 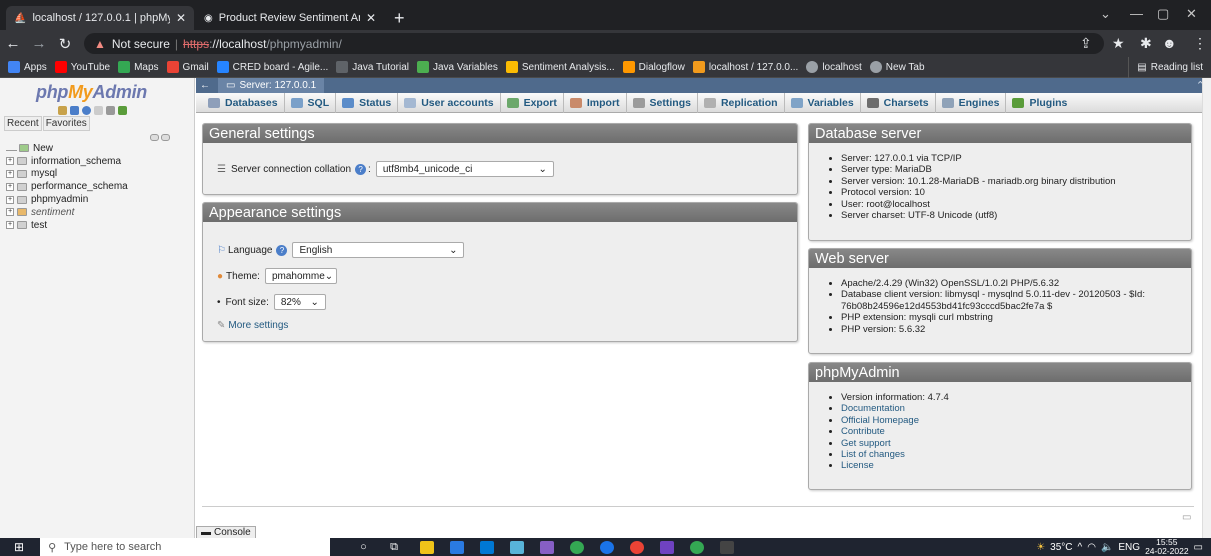 What do you see at coordinates (1163, 14) in the screenshot?
I see `maximize-icon: ▢` at bounding box center [1163, 14].